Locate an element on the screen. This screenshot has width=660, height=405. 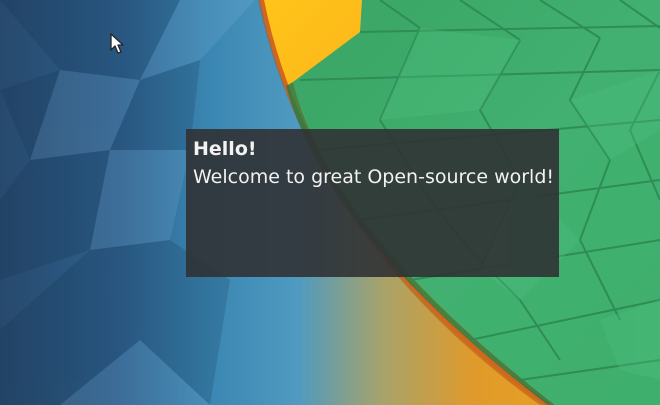
notification-body: Welcome to great Open-source world! is located at coordinates (374, 177).